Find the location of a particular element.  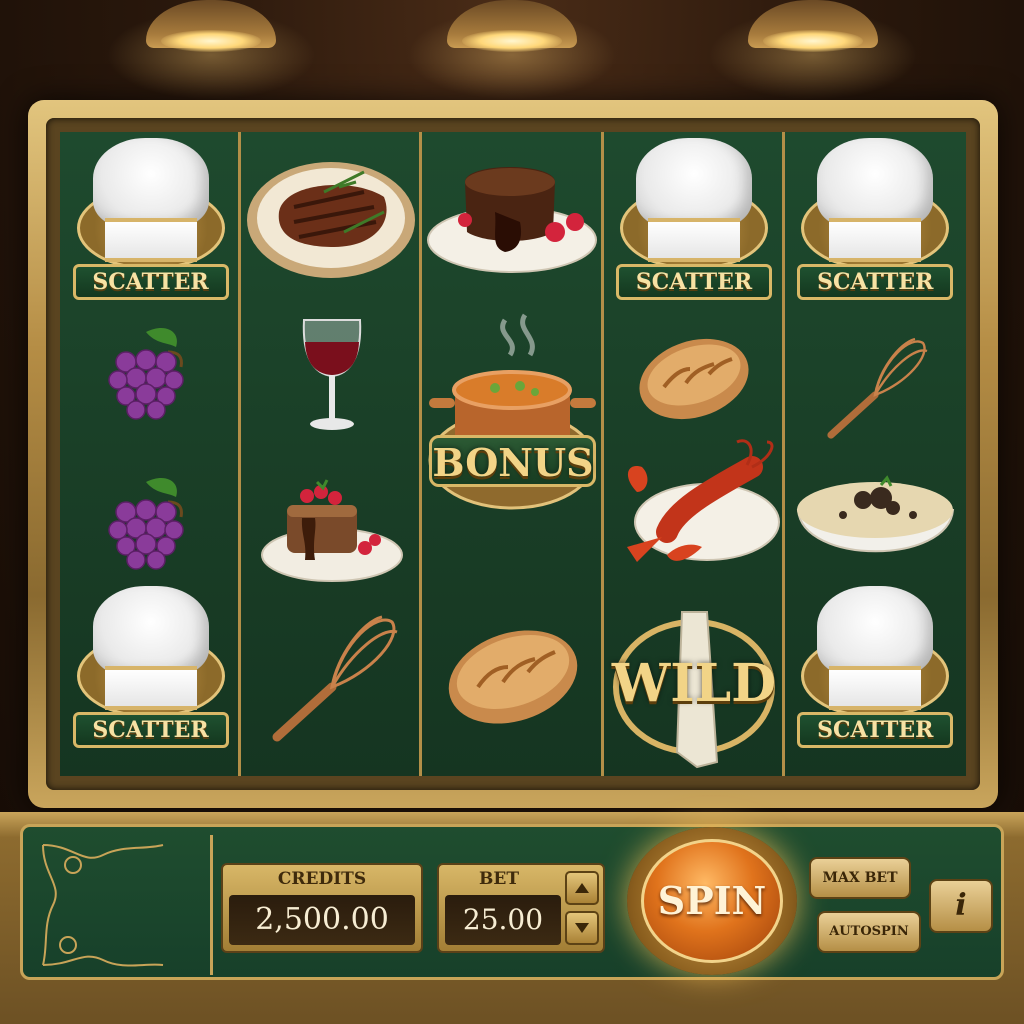

ornament-decoration is located at coordinates (123, 905).